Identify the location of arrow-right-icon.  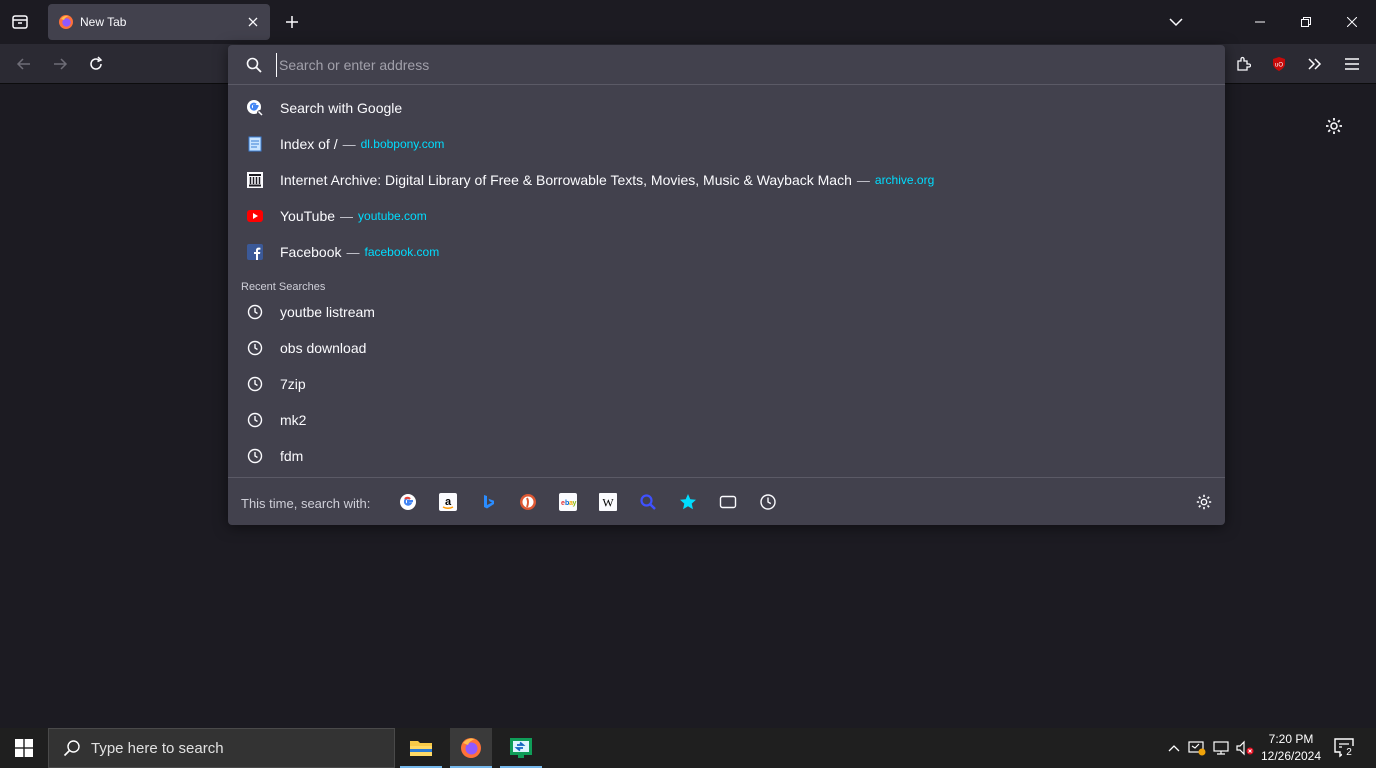
(61, 64).